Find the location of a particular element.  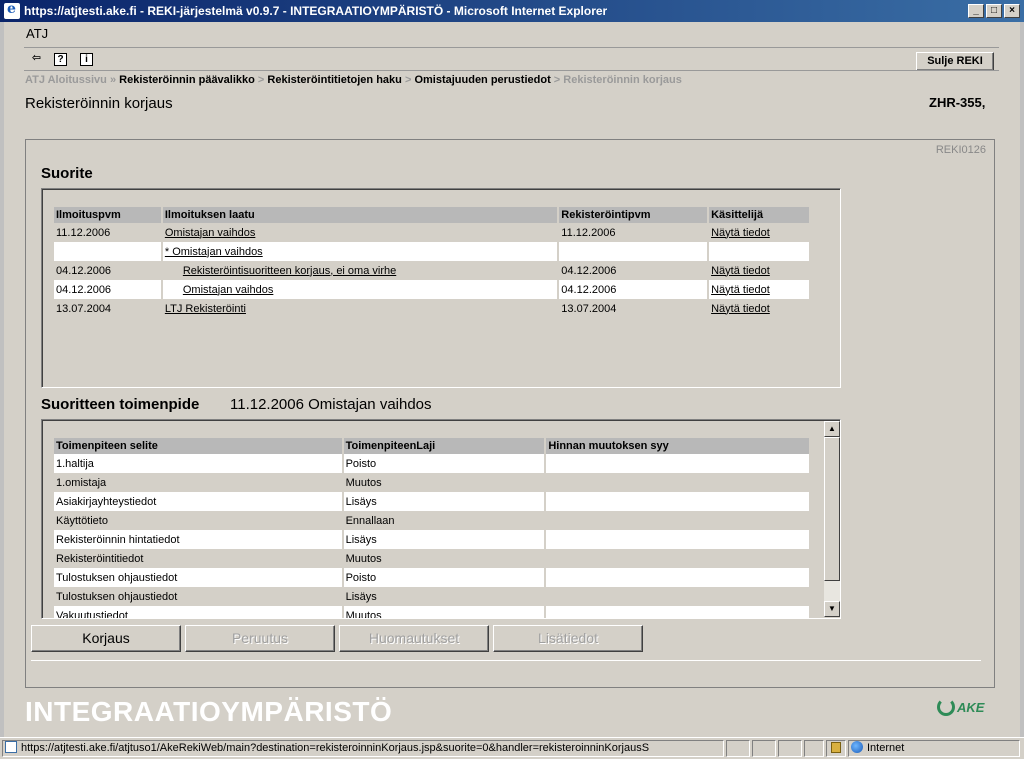

table-row: Vakuutustiedot Muutos is located at coordinates (432, 612).